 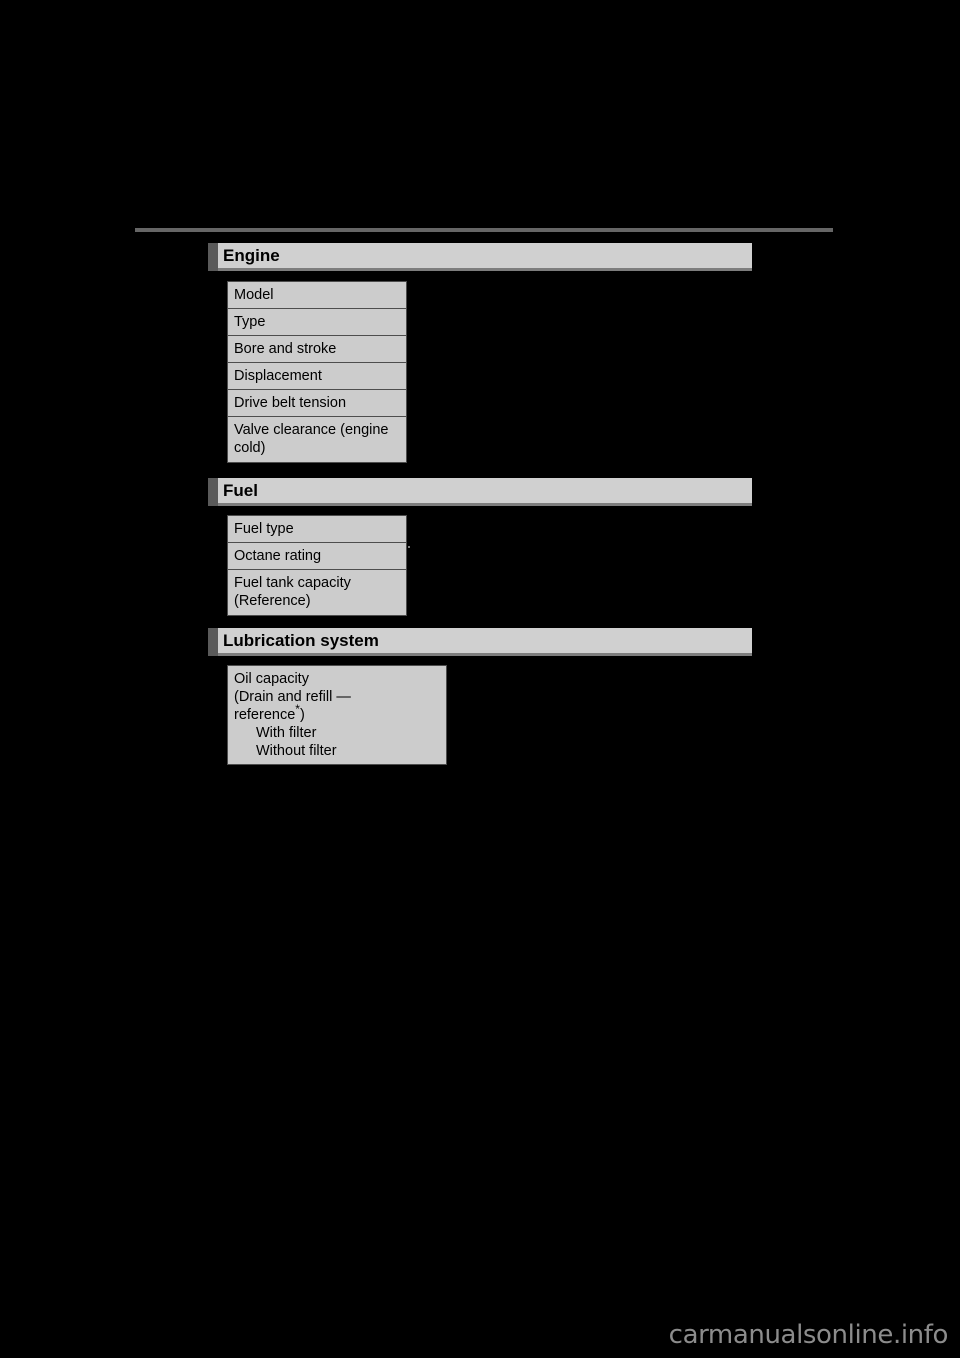 I want to click on section-title-bar: Lubrication system, so click(x=485, y=642).